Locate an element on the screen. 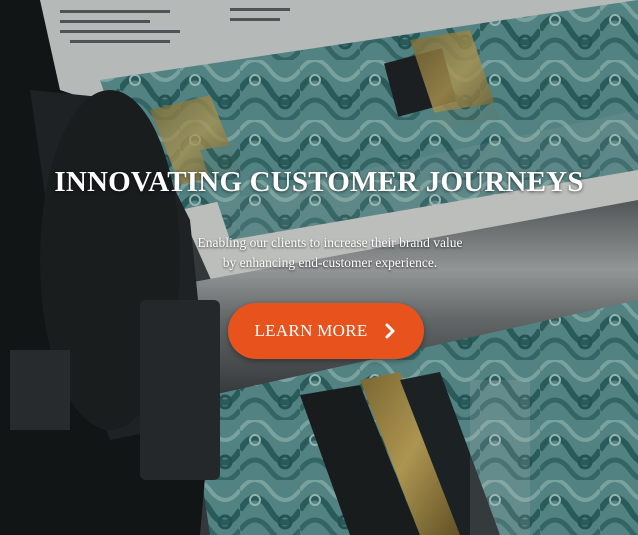 This screenshot has height=535, width=638. learn-more-label: LEARN MORE is located at coordinates (311, 330).